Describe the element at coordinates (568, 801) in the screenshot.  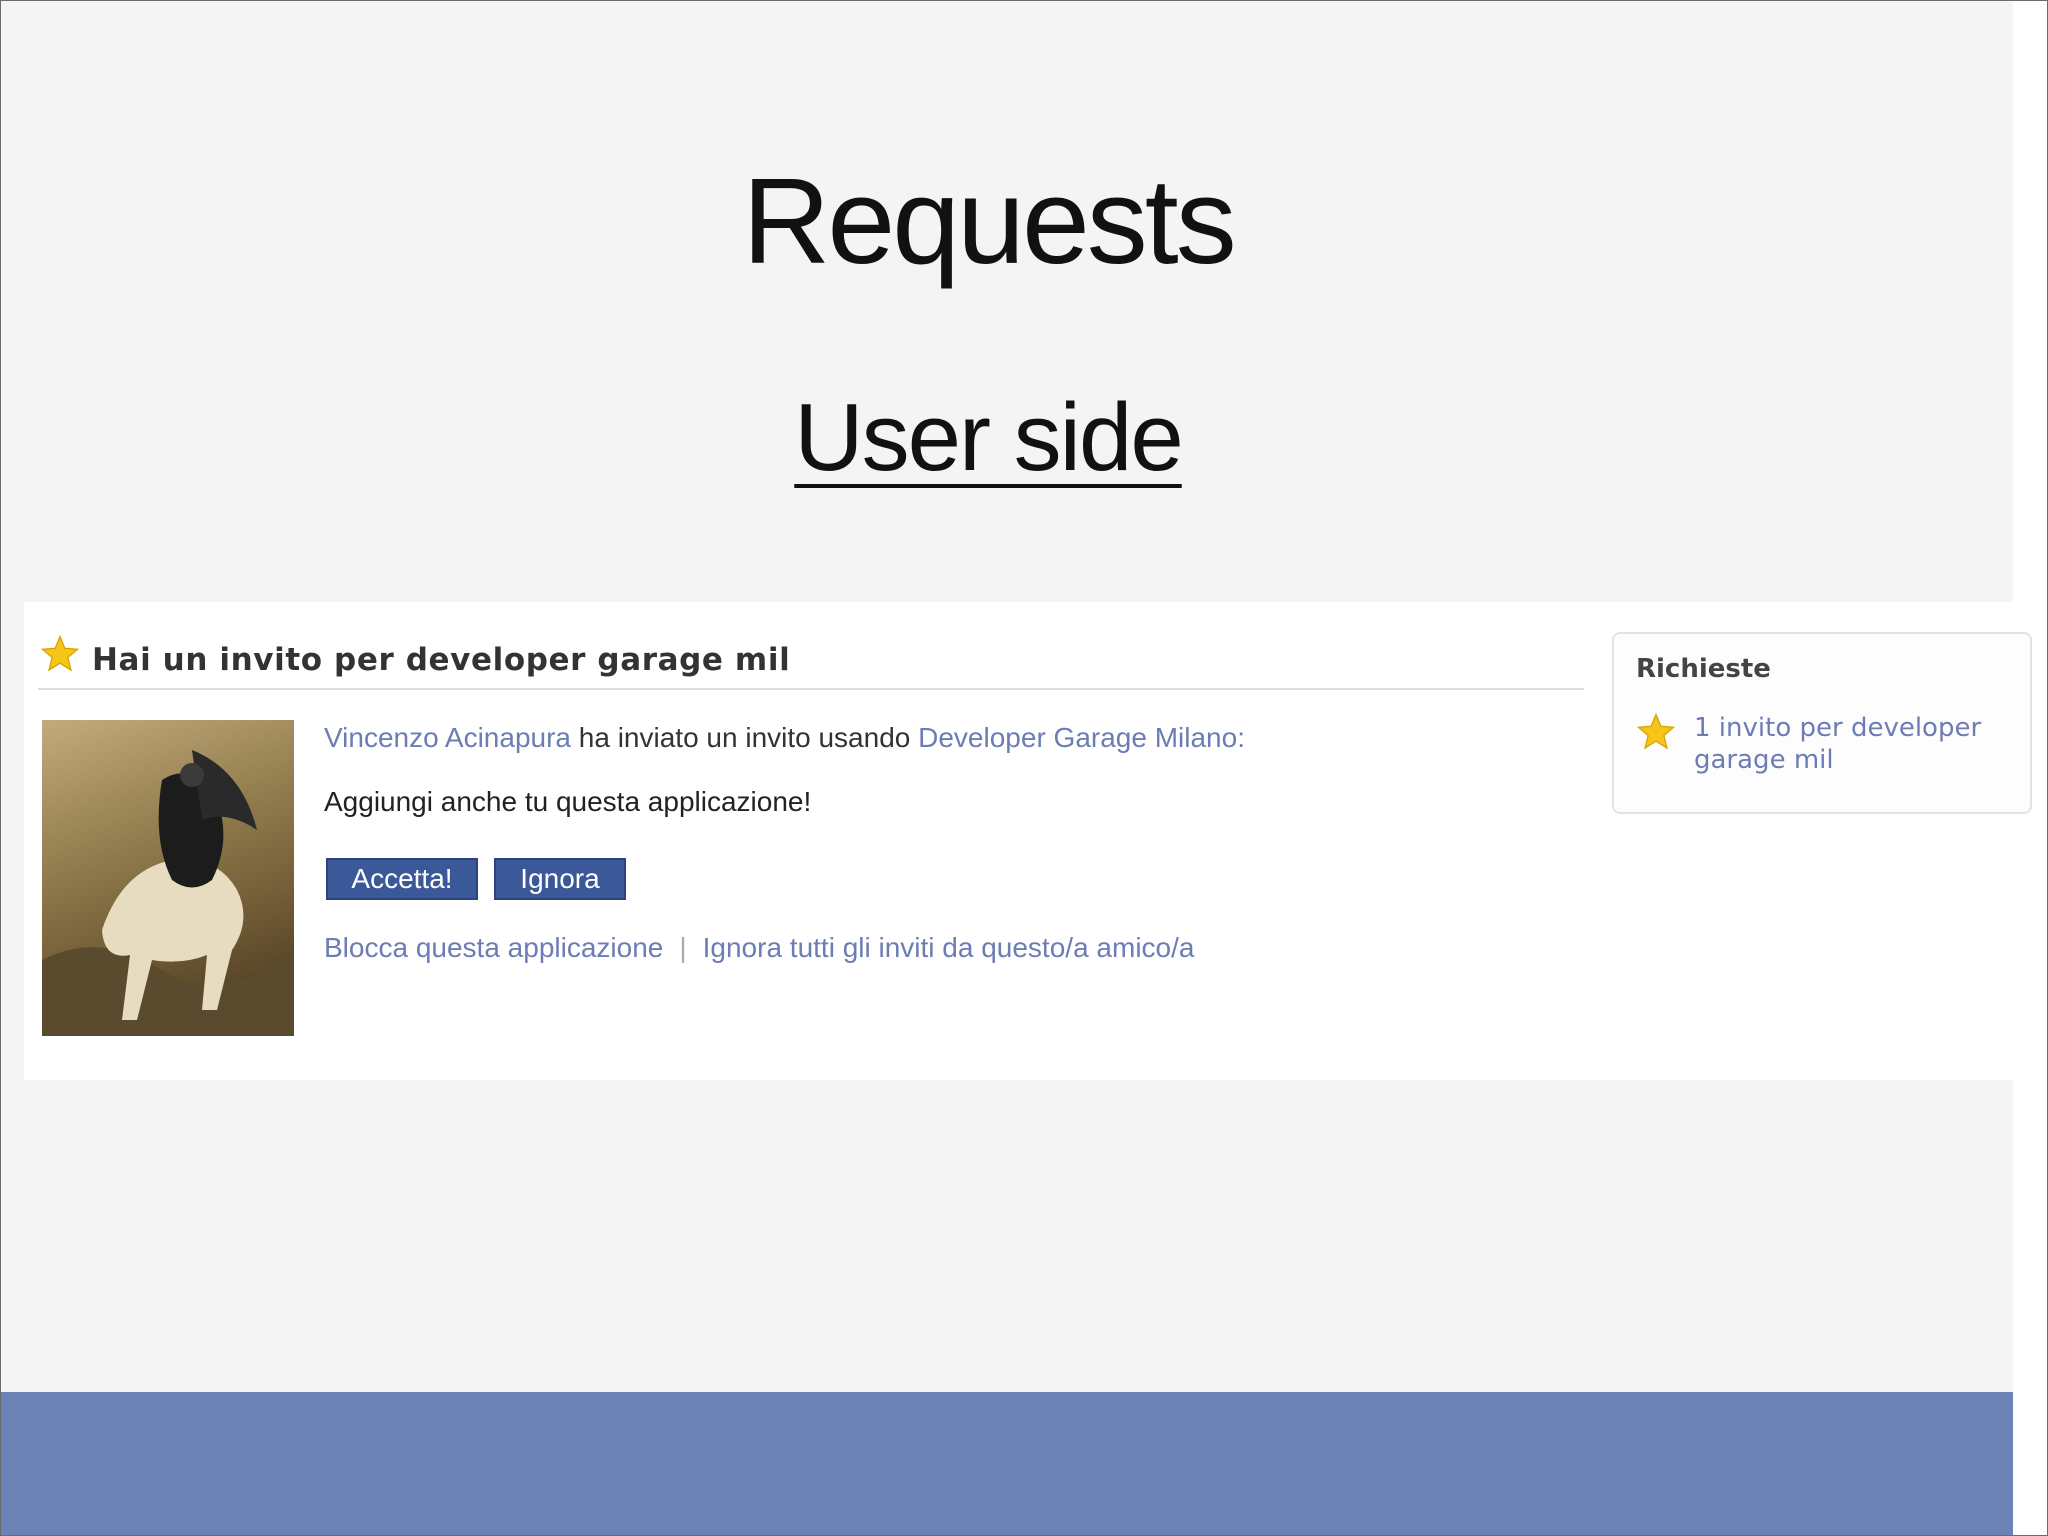
I see `invite-message: Aggiungi anche tu questa applicazione!` at that location.